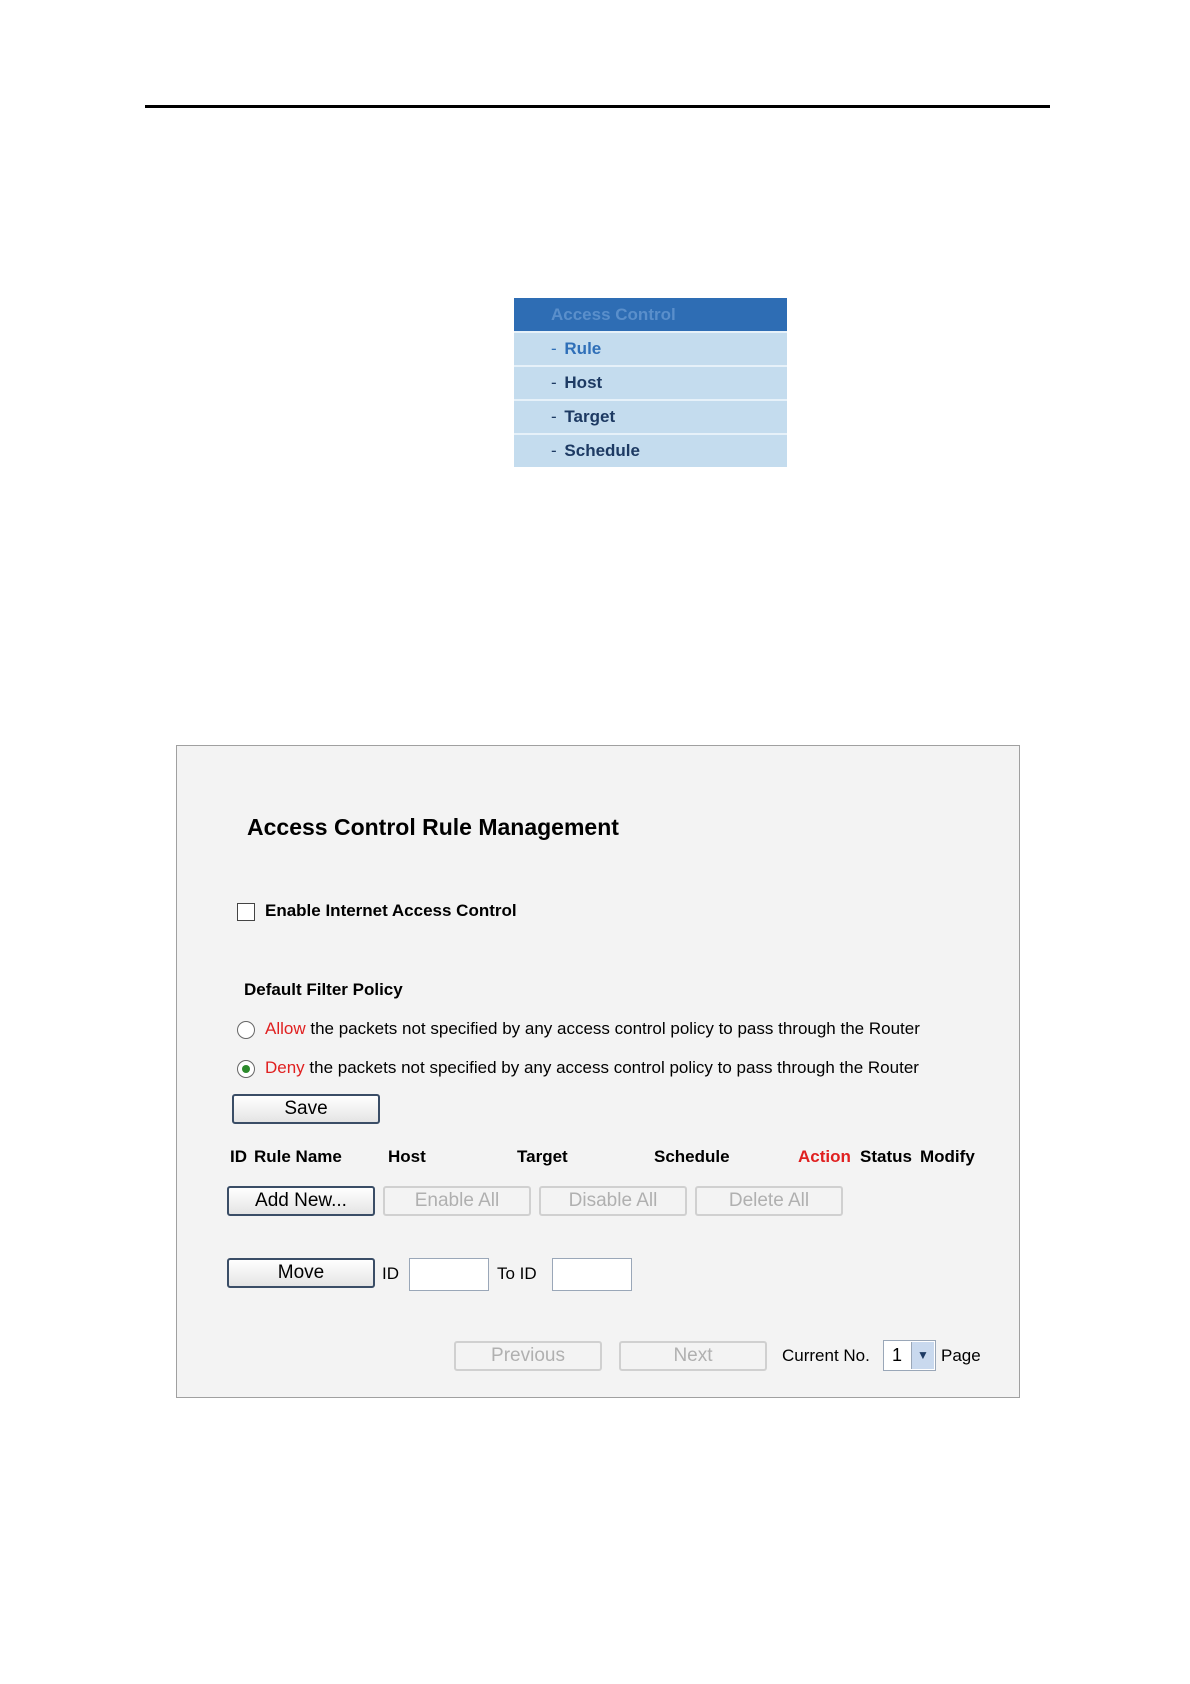 The width and height of the screenshot is (1190, 1684). I want to click on col-action: Action, so click(824, 1156).